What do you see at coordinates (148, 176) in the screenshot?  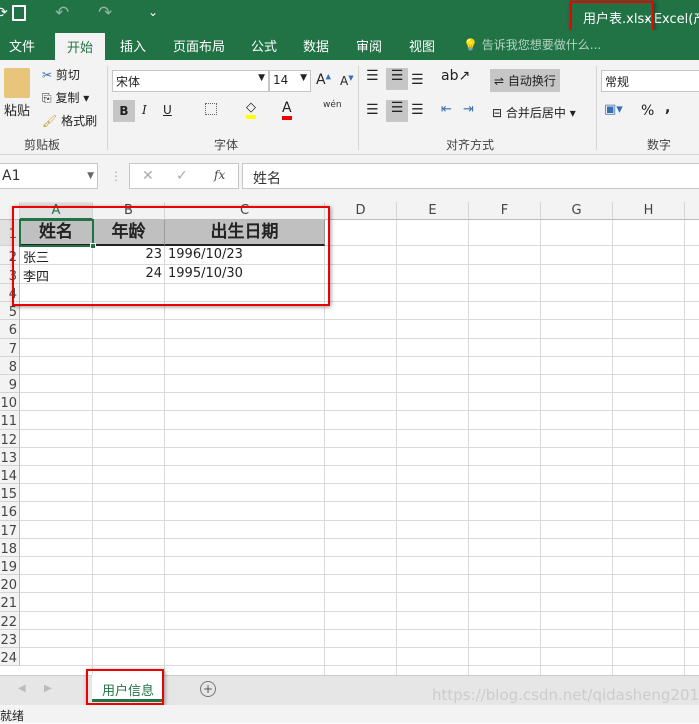 I see `cancel-icon: ✕` at bounding box center [148, 176].